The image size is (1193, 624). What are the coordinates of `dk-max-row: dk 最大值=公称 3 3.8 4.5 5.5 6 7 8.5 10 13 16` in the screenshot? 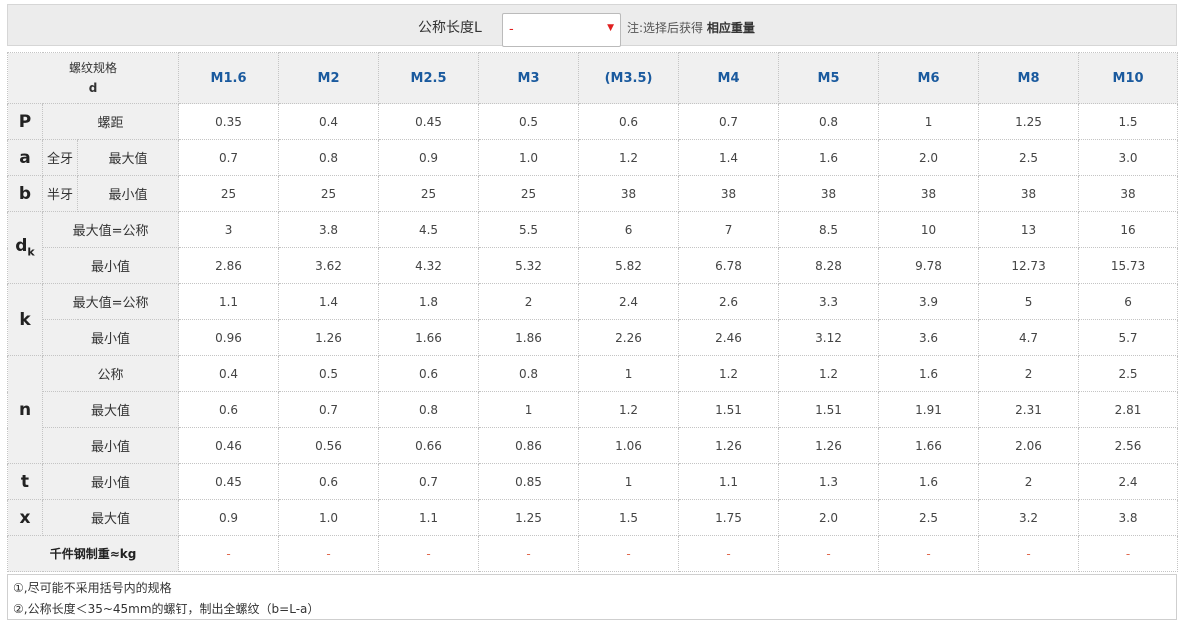 It's located at (593, 247).